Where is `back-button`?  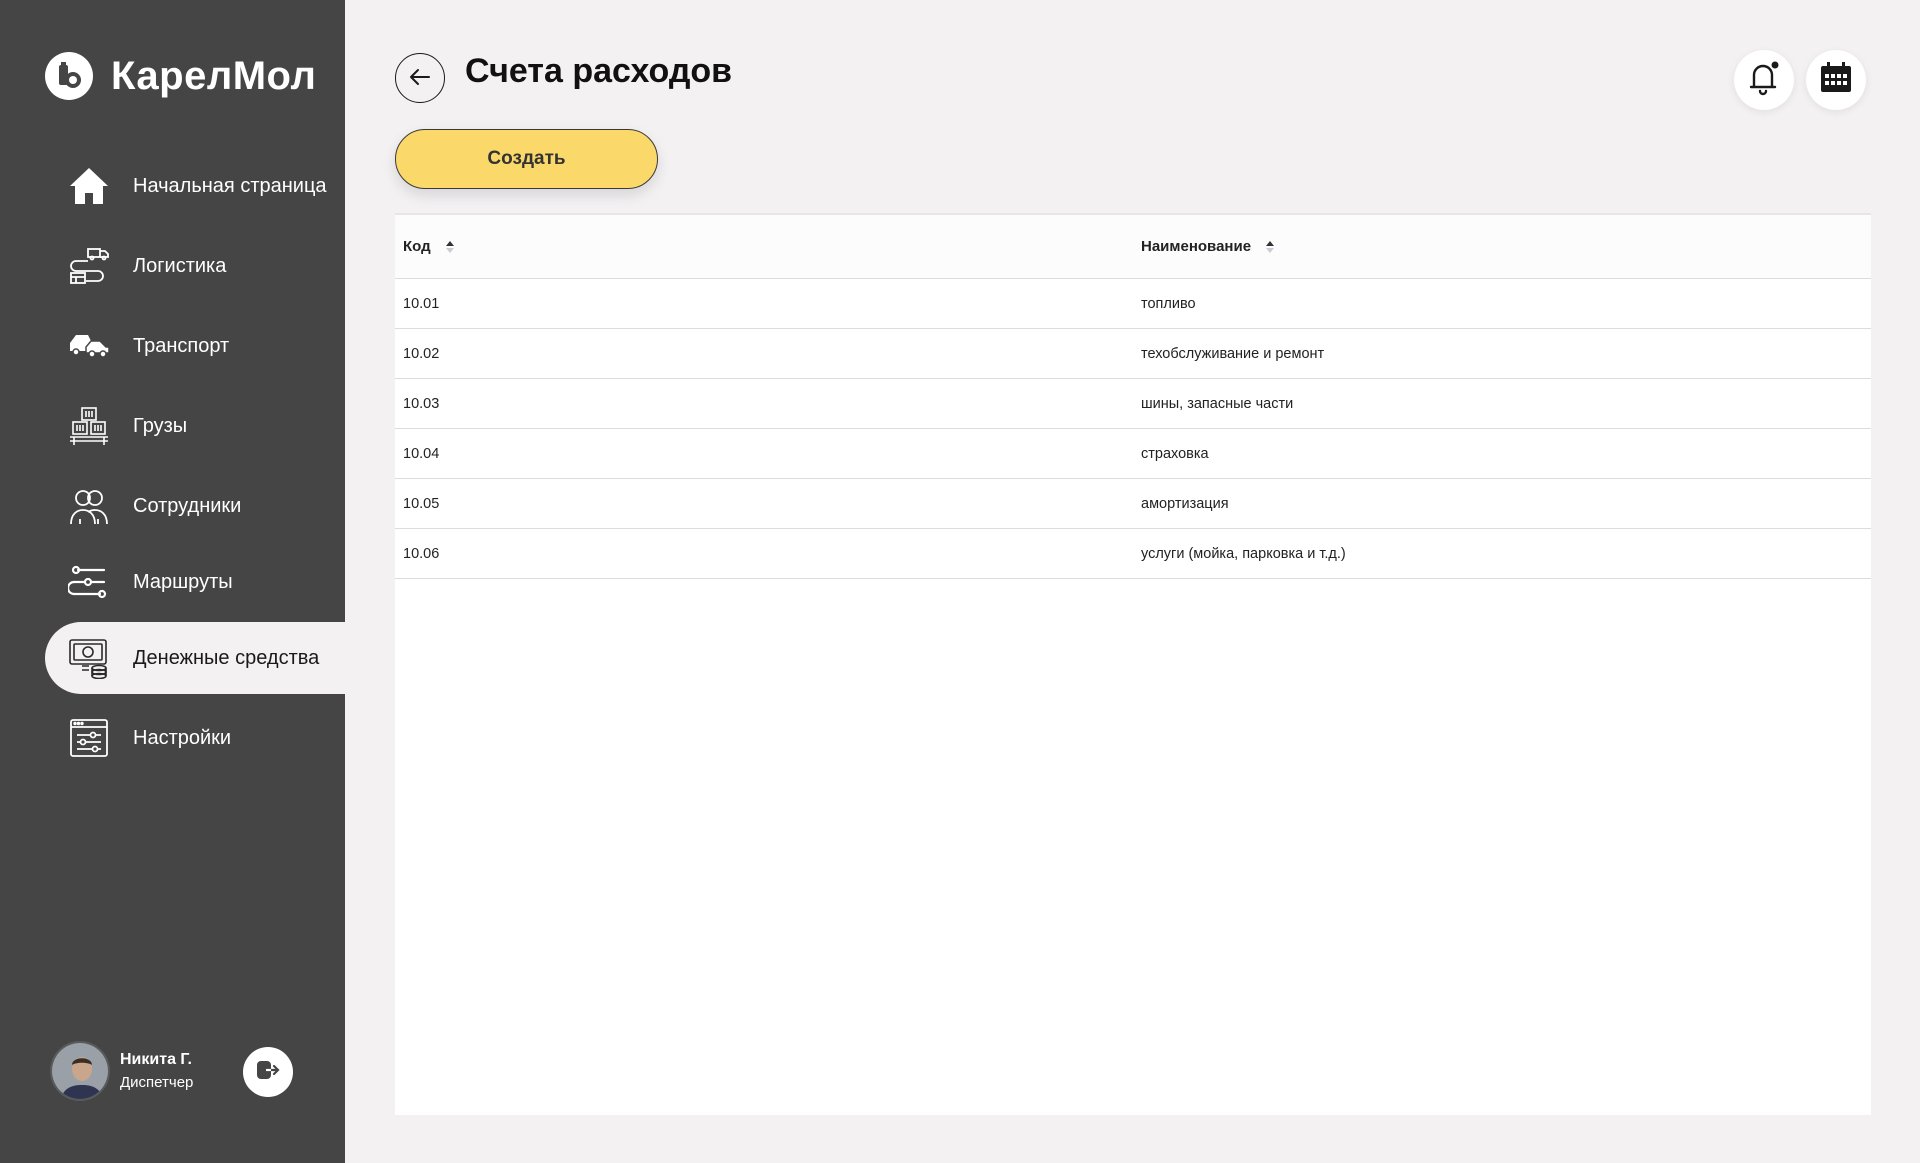
back-button is located at coordinates (420, 78).